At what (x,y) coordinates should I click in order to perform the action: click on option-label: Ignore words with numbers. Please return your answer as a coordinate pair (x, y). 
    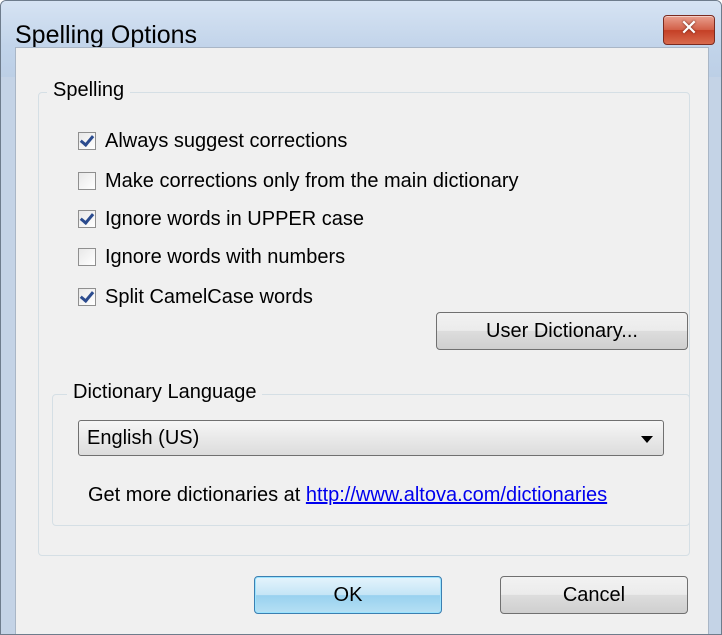
    Looking at the image, I should click on (225, 256).